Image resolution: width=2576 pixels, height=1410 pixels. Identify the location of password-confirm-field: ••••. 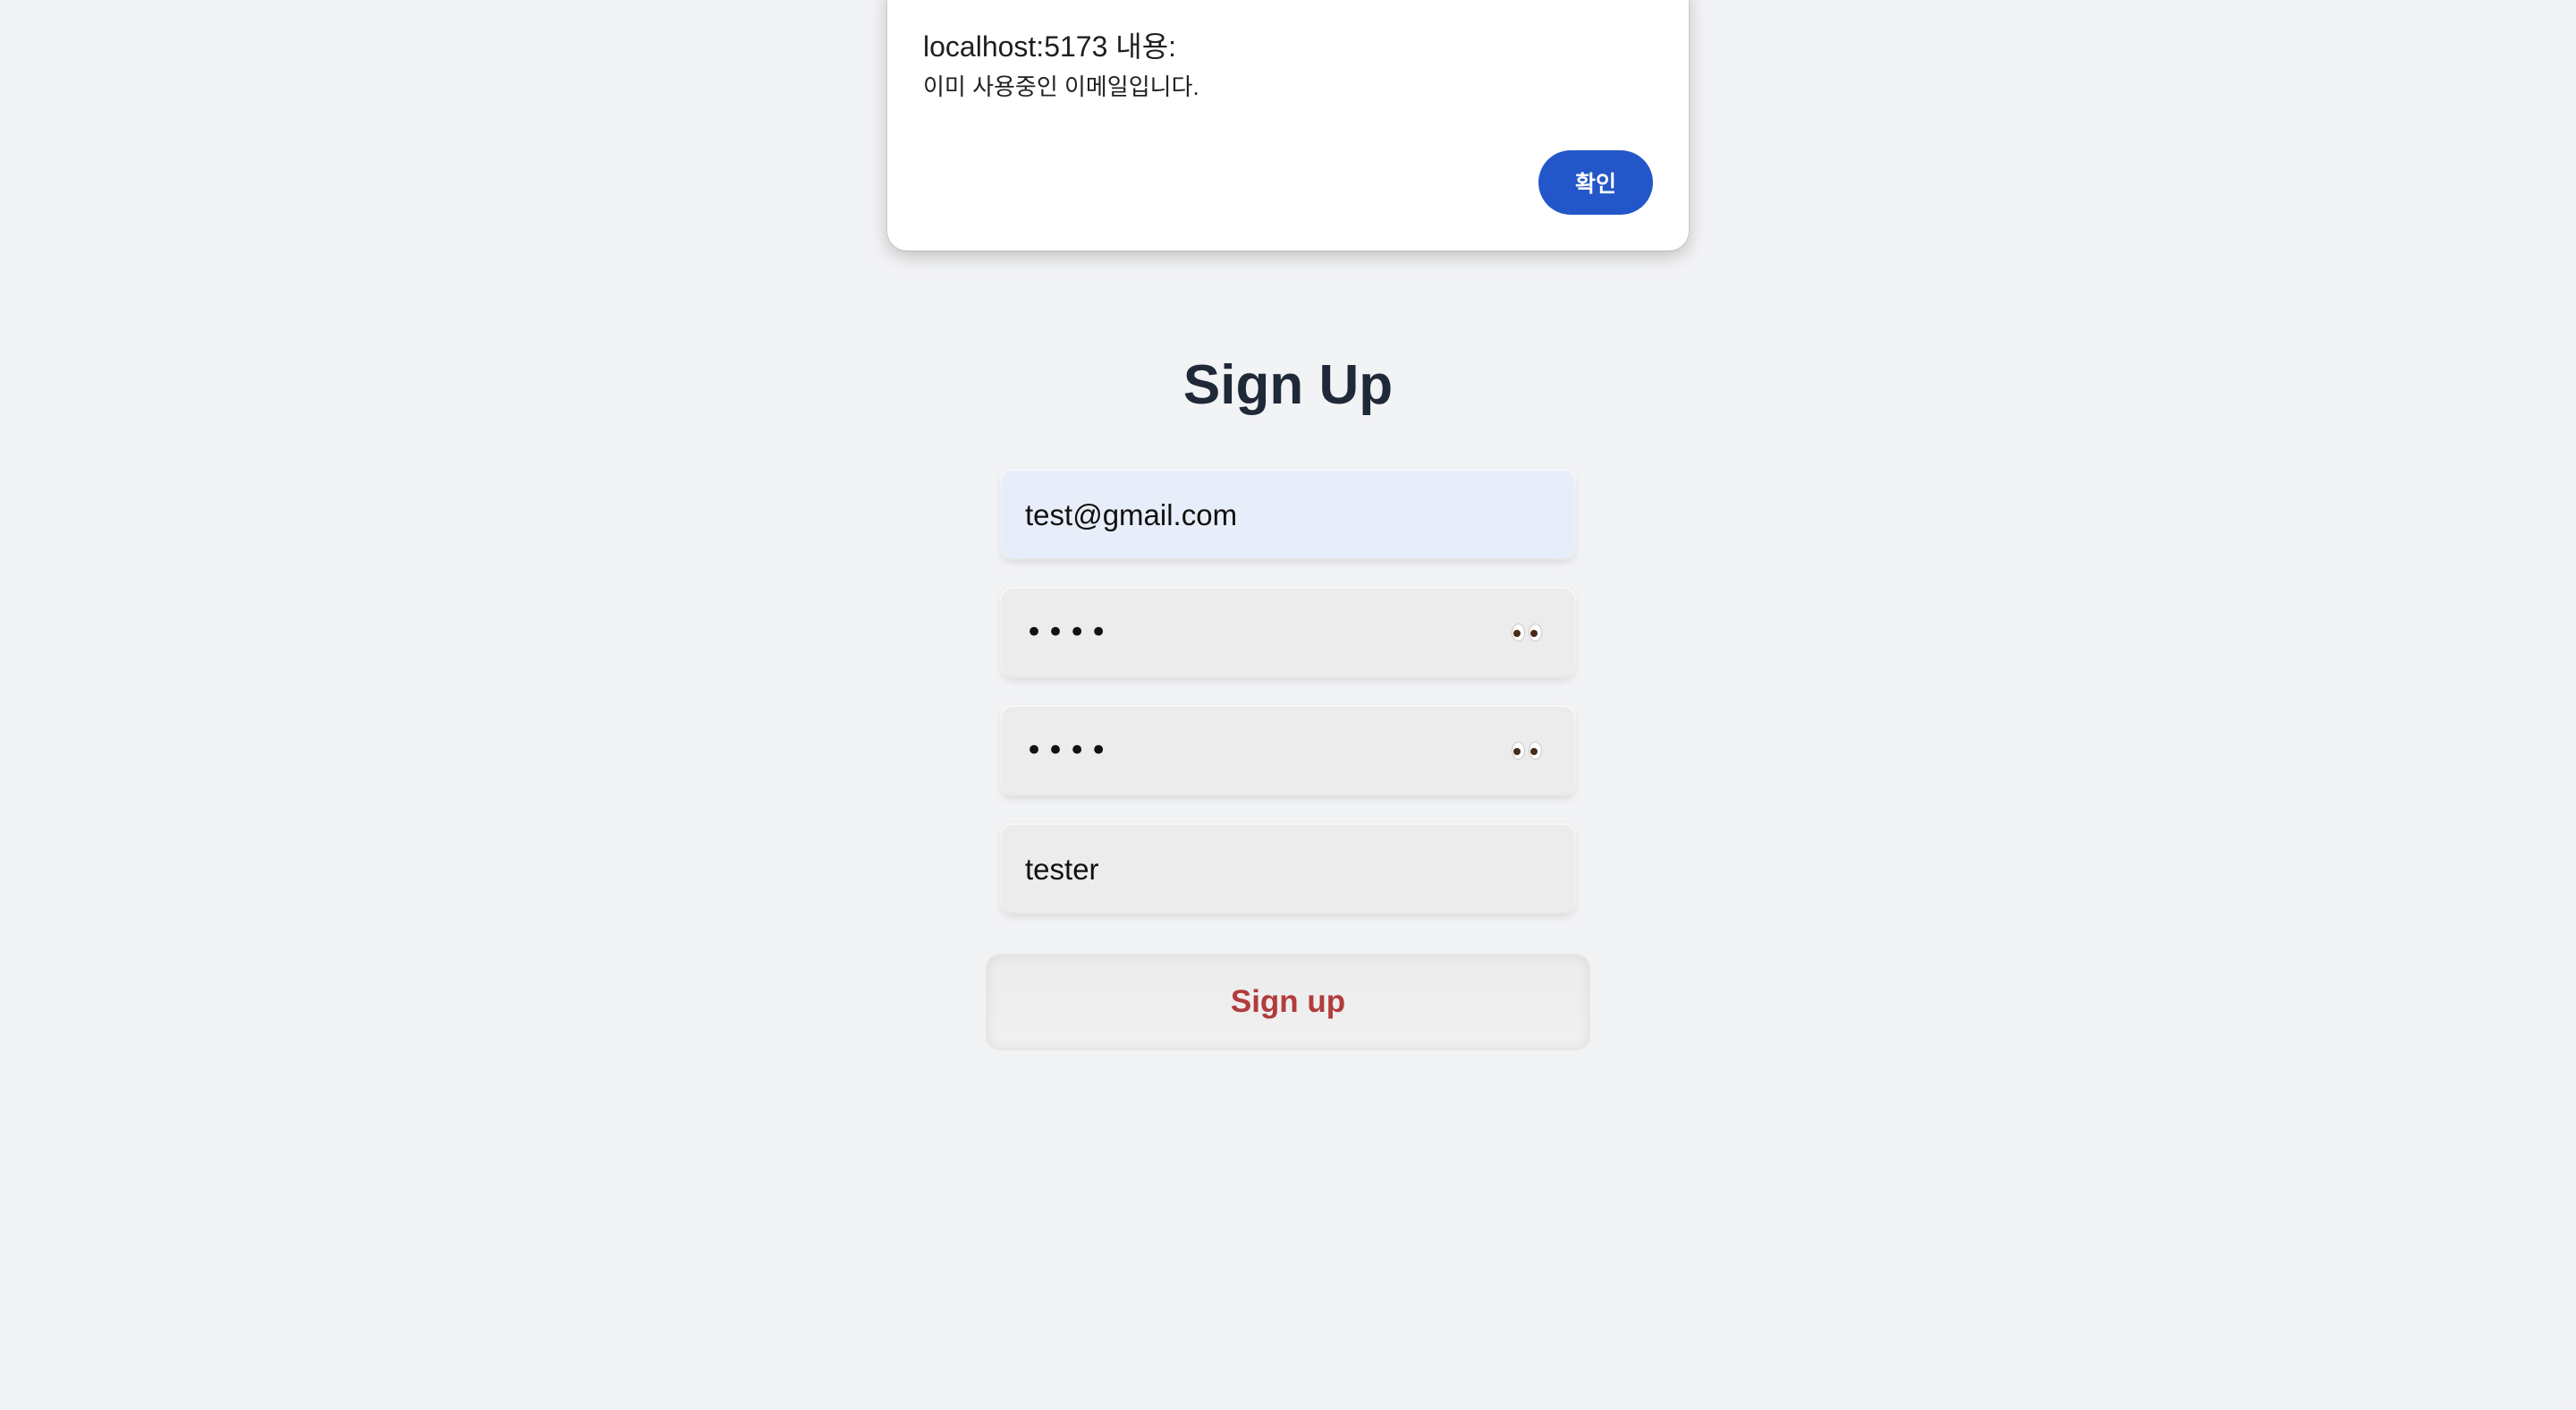
(1288, 751).